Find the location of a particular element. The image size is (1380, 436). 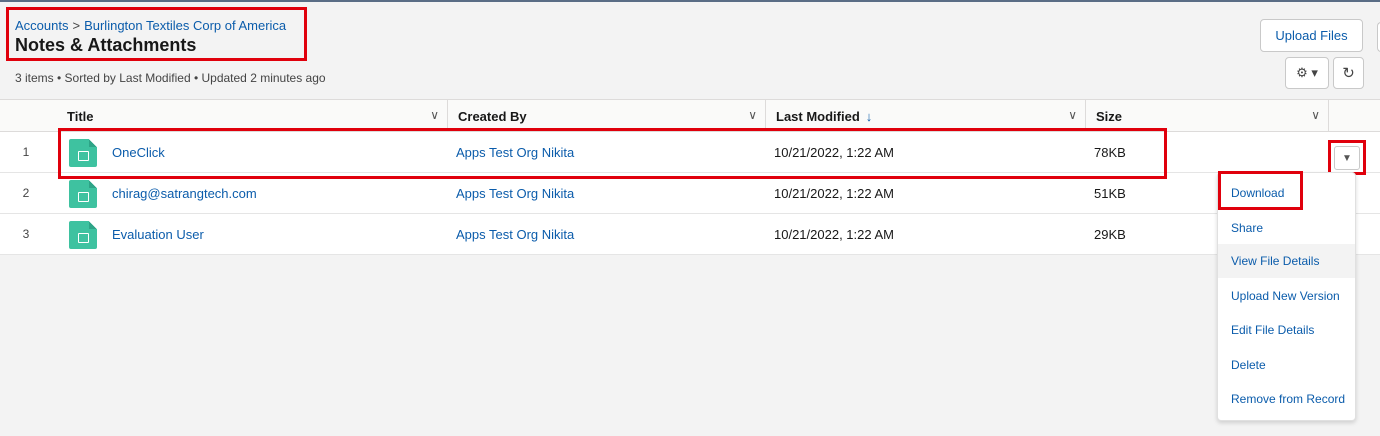

row-number: 3 is located at coordinates (26, 234).